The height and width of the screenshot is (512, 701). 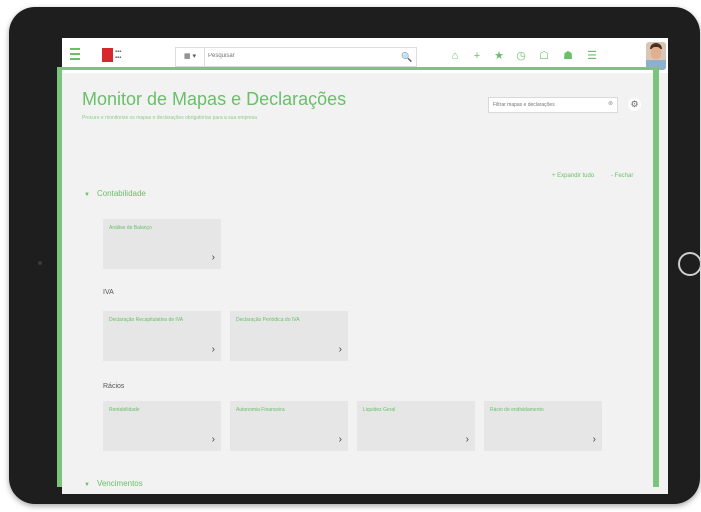 I want to click on notifications-icon: ☖, so click(x=544, y=56).